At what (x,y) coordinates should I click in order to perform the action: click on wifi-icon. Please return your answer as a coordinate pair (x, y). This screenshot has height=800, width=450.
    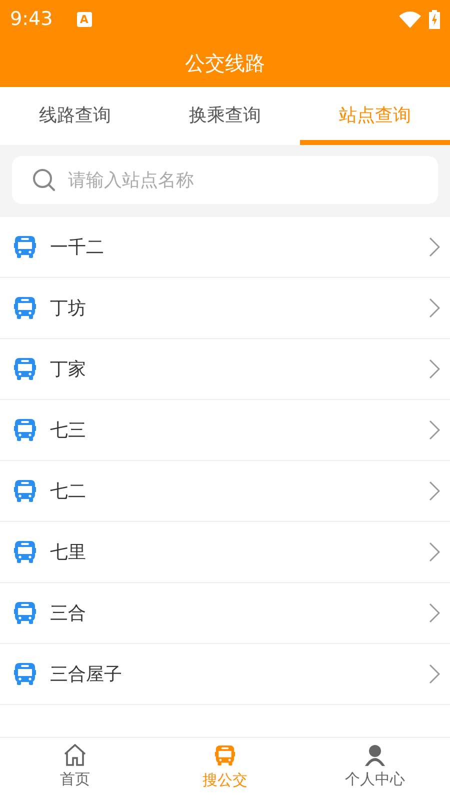
    Looking at the image, I should click on (410, 19).